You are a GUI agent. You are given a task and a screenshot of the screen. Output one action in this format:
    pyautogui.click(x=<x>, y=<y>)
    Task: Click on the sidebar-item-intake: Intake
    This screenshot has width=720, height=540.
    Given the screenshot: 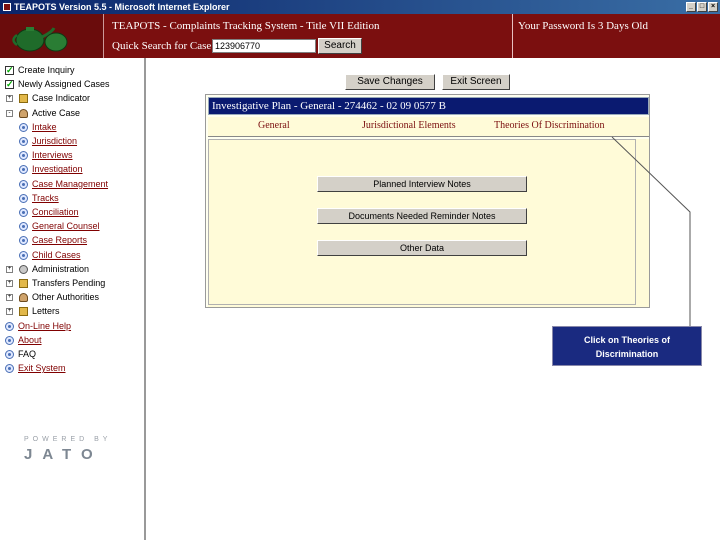 What is the action you would take?
    pyautogui.click(x=72, y=127)
    